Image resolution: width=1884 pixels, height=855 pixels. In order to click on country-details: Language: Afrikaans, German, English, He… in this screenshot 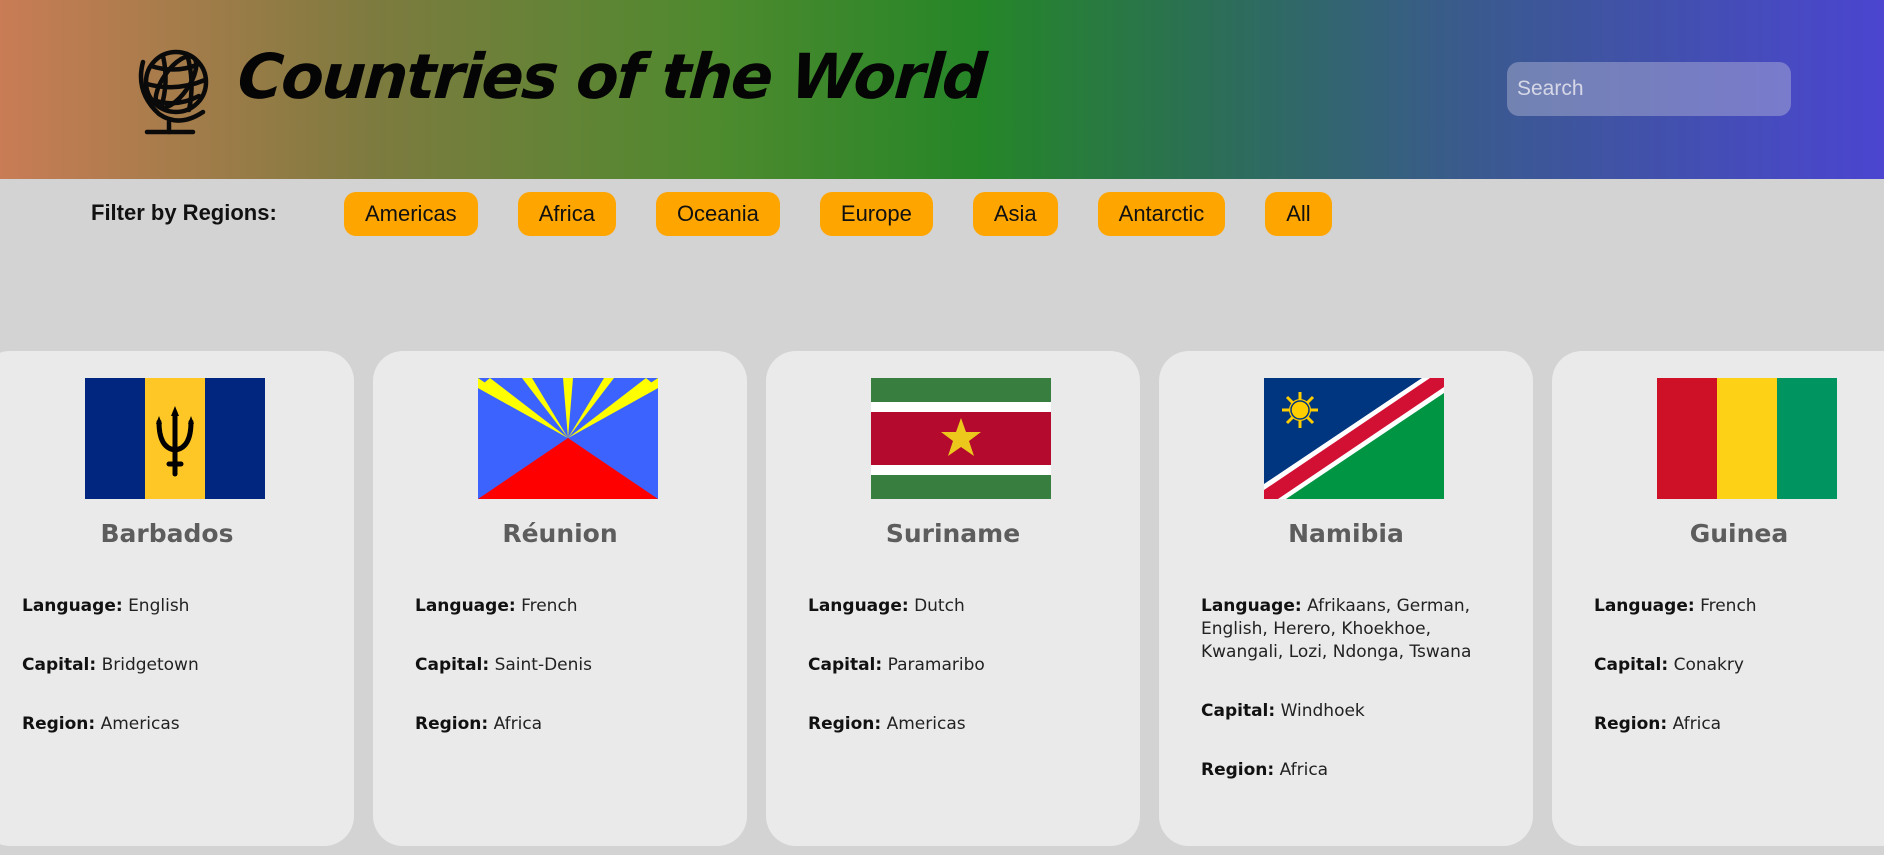, I will do `click(1359, 706)`.